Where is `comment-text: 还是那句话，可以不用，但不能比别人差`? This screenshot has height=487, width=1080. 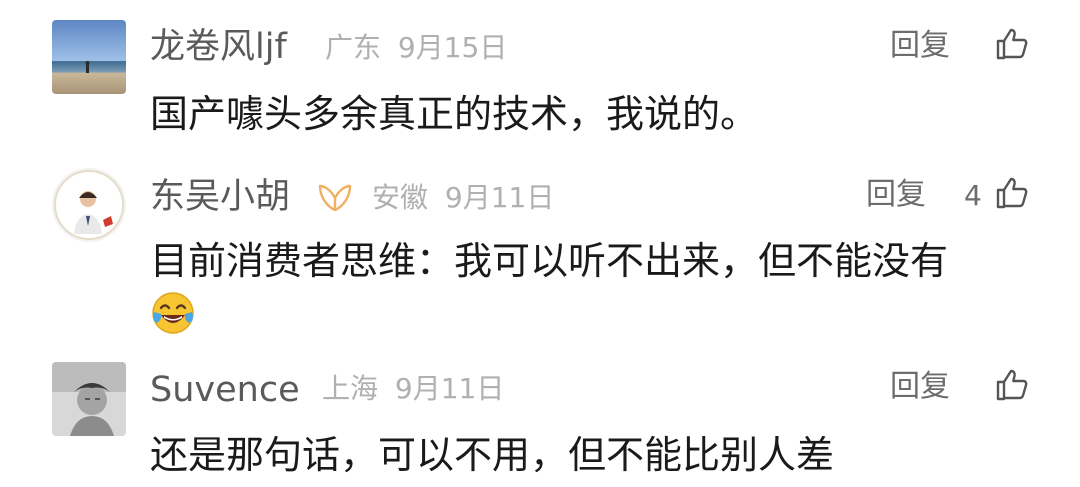 comment-text: 还是那句话，可以不用，但不能比别人差 is located at coordinates (492, 455).